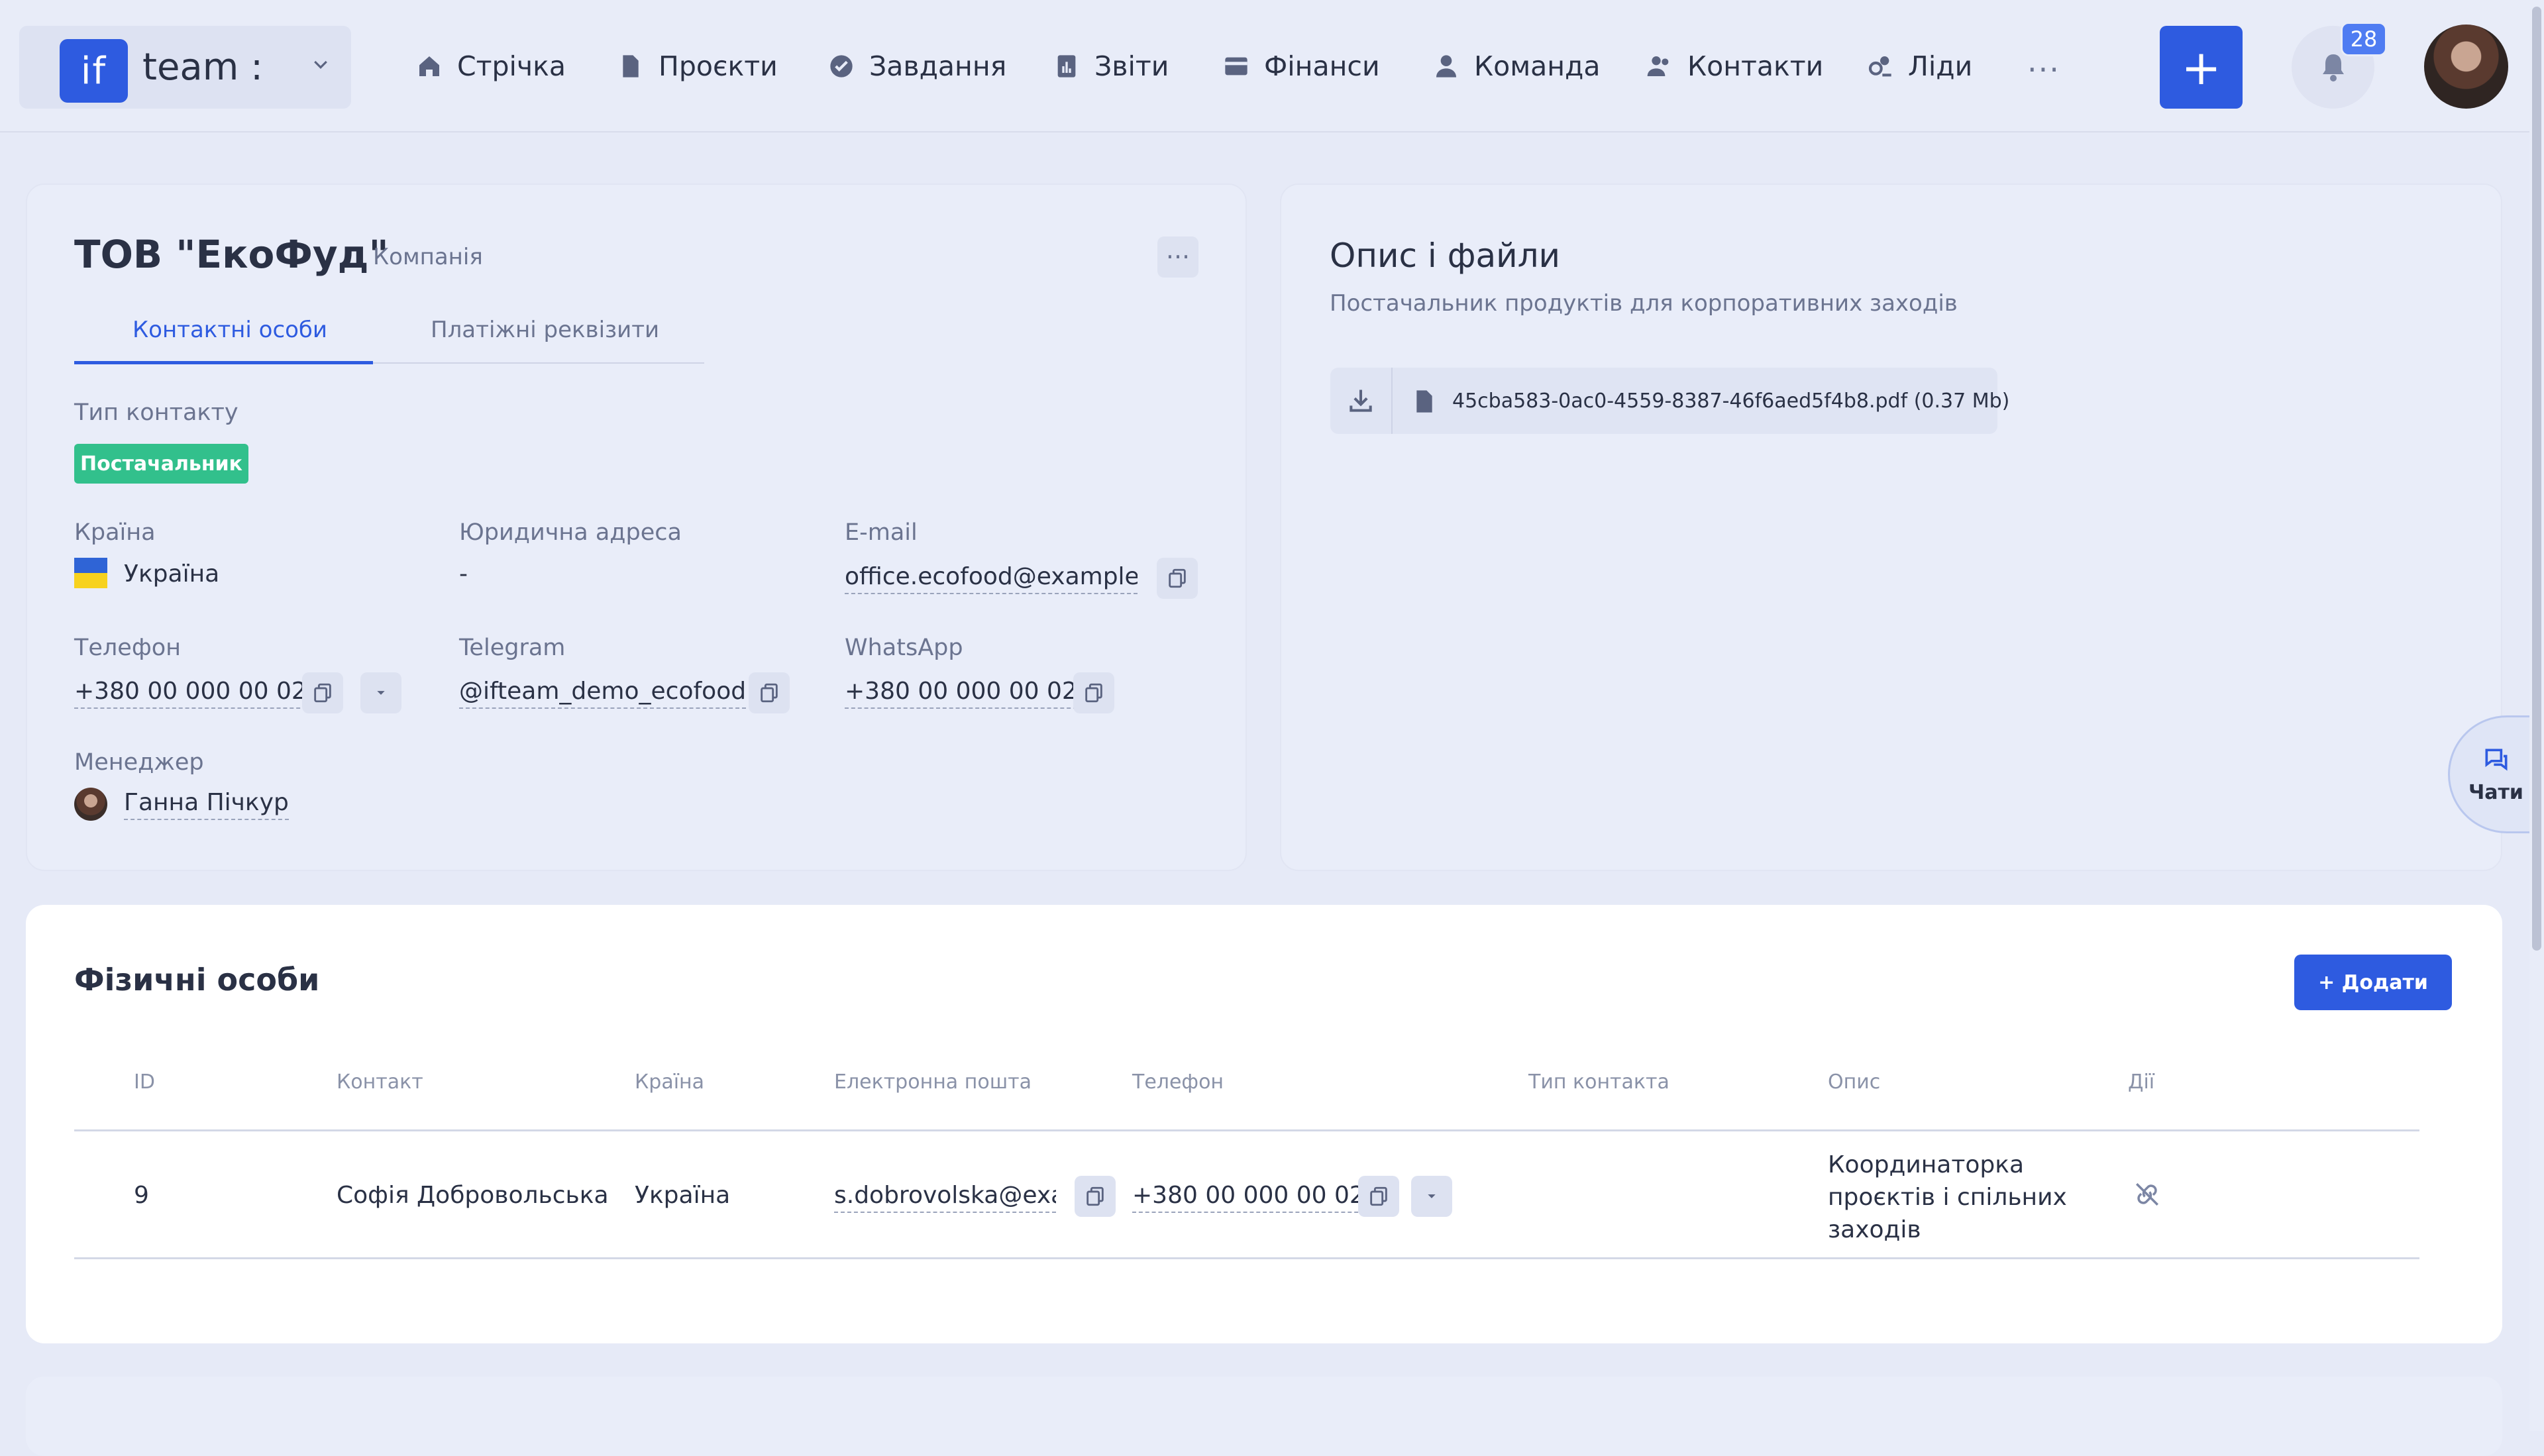  I want to click on nav-label: Завдання, so click(938, 66).